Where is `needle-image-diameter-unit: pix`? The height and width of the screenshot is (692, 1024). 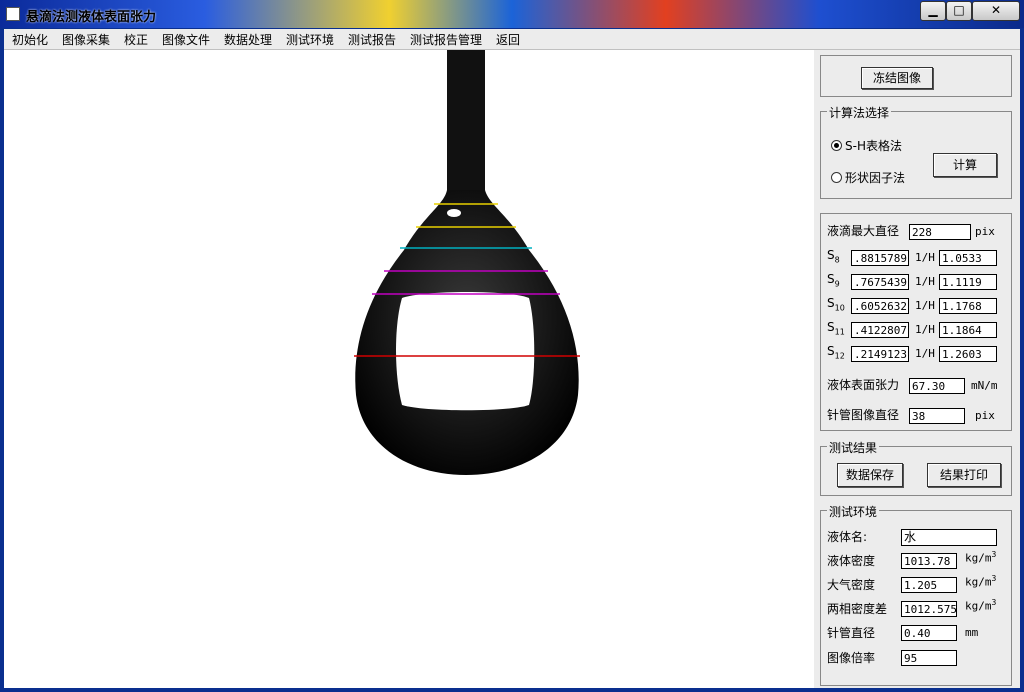
needle-image-diameter-unit: pix is located at coordinates (985, 415).